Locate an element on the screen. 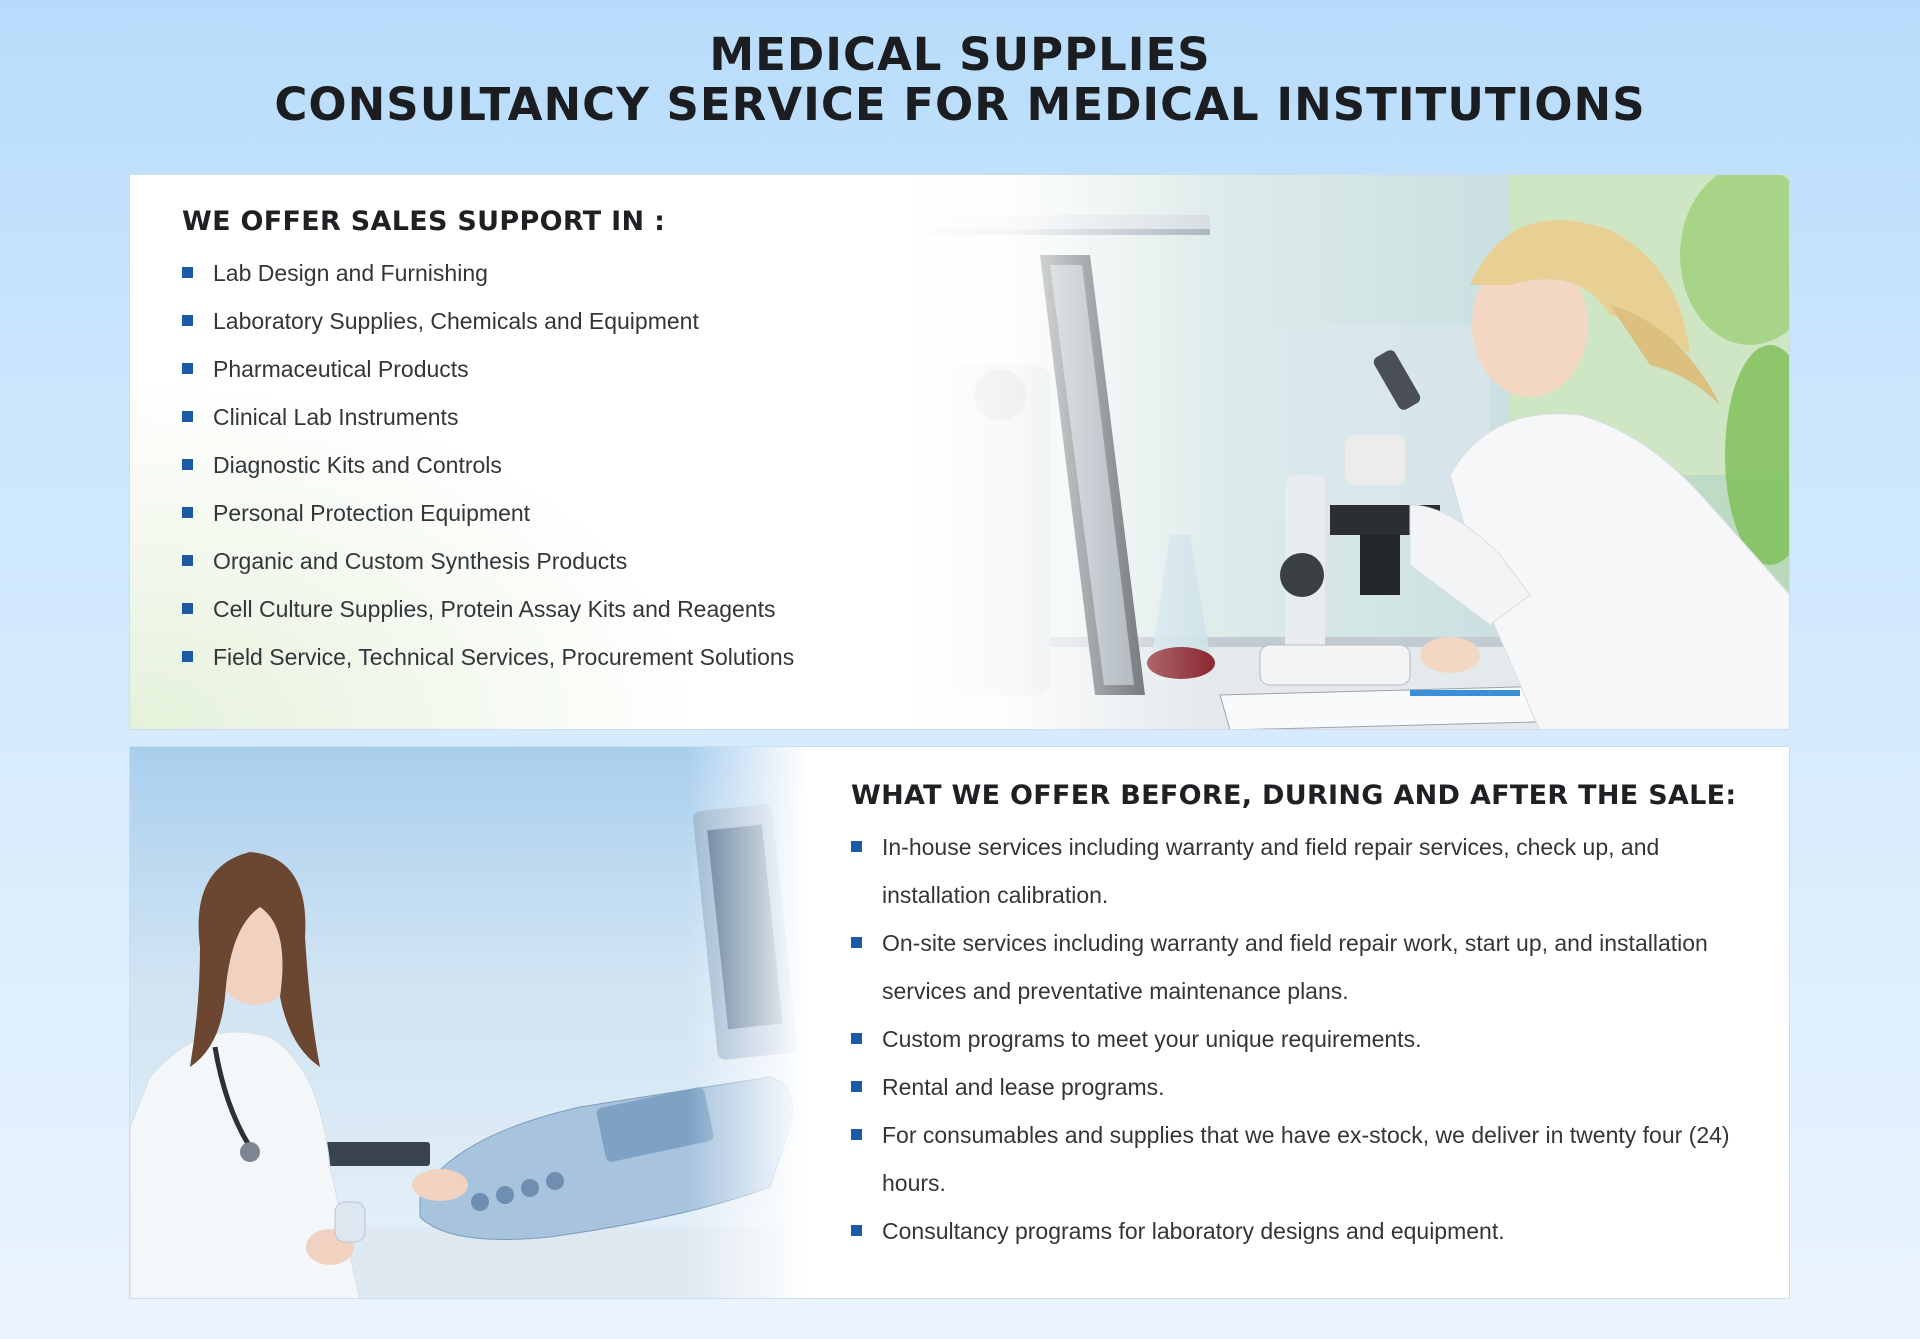 Image resolution: width=1920 pixels, height=1339 pixels. list-item: Personal Protection Equipment is located at coordinates (562, 513).